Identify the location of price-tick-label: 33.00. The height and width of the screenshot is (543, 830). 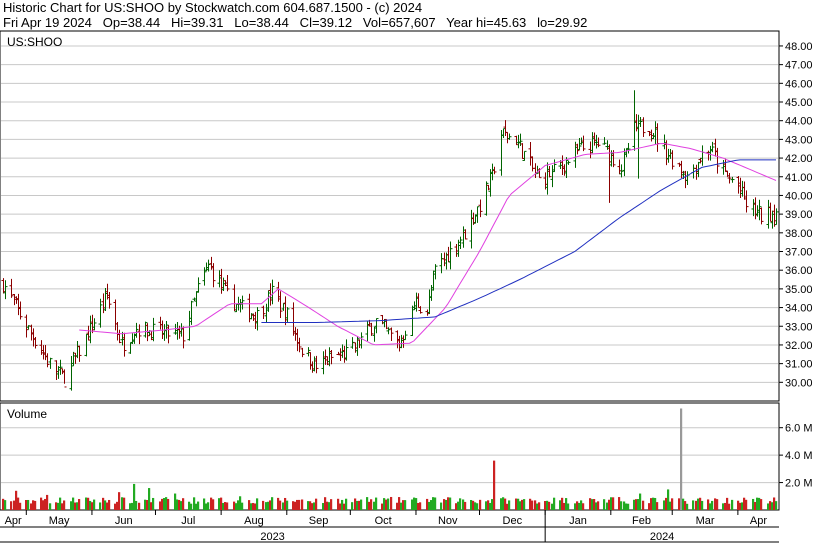
(799, 327).